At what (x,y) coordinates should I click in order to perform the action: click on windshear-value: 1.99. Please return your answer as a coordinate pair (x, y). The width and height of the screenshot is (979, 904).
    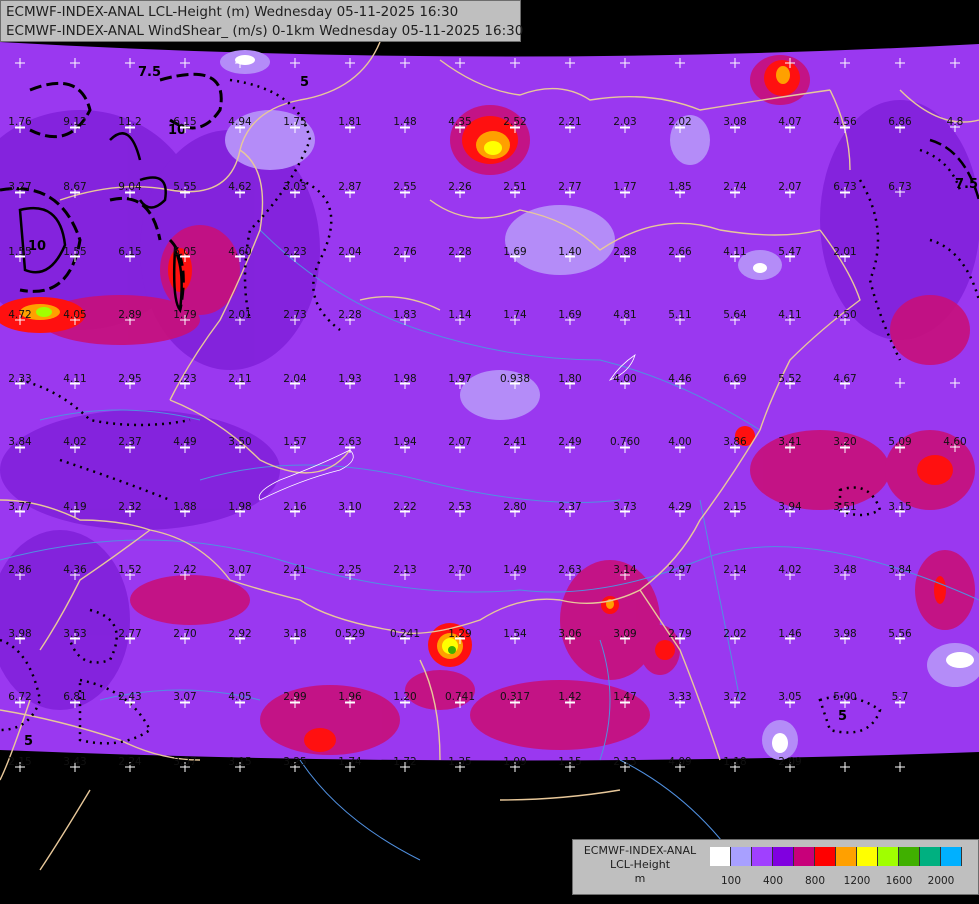
    Looking at the image, I should click on (514, 762).